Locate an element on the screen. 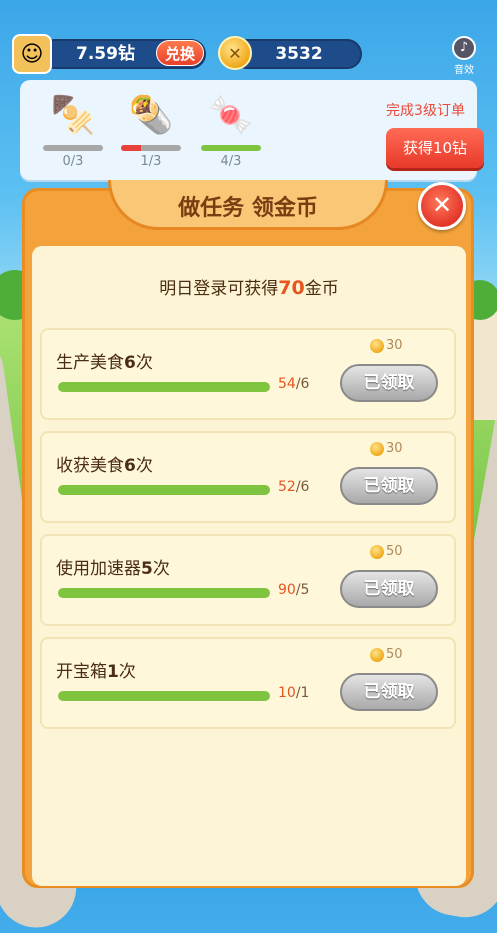  login-reward-prefix: 明日登录可获得 is located at coordinates (219, 289).